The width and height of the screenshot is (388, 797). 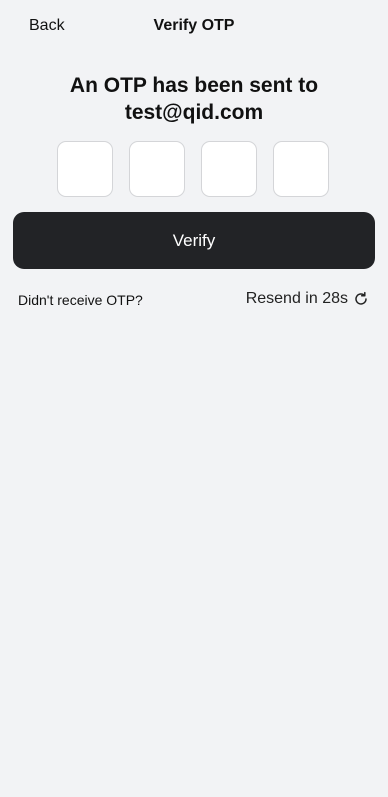 What do you see at coordinates (193, 169) in the screenshot?
I see `otp-input-row` at bounding box center [193, 169].